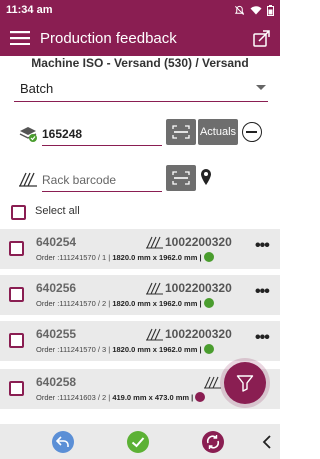  I want to click on filter-icon, so click(245, 383).